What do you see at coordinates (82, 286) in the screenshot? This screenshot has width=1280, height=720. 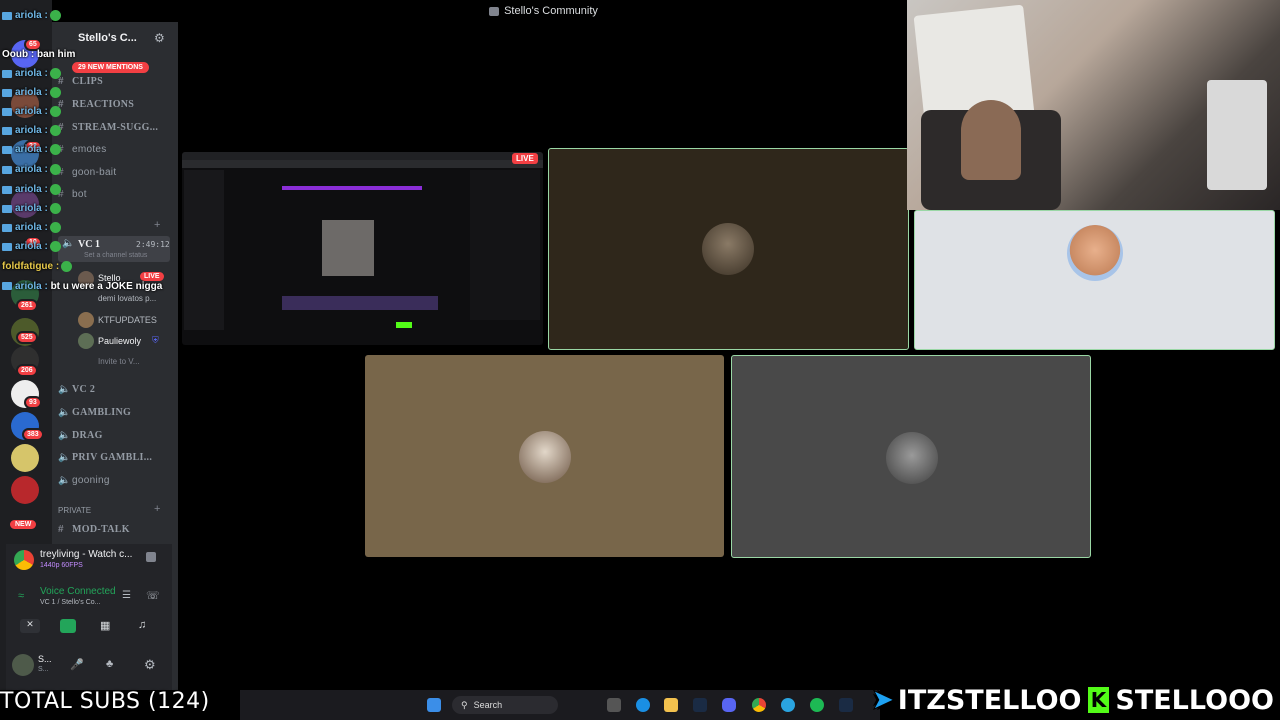 I see `chat-message: ariola : bt u were a JOKE nigga` at bounding box center [82, 286].